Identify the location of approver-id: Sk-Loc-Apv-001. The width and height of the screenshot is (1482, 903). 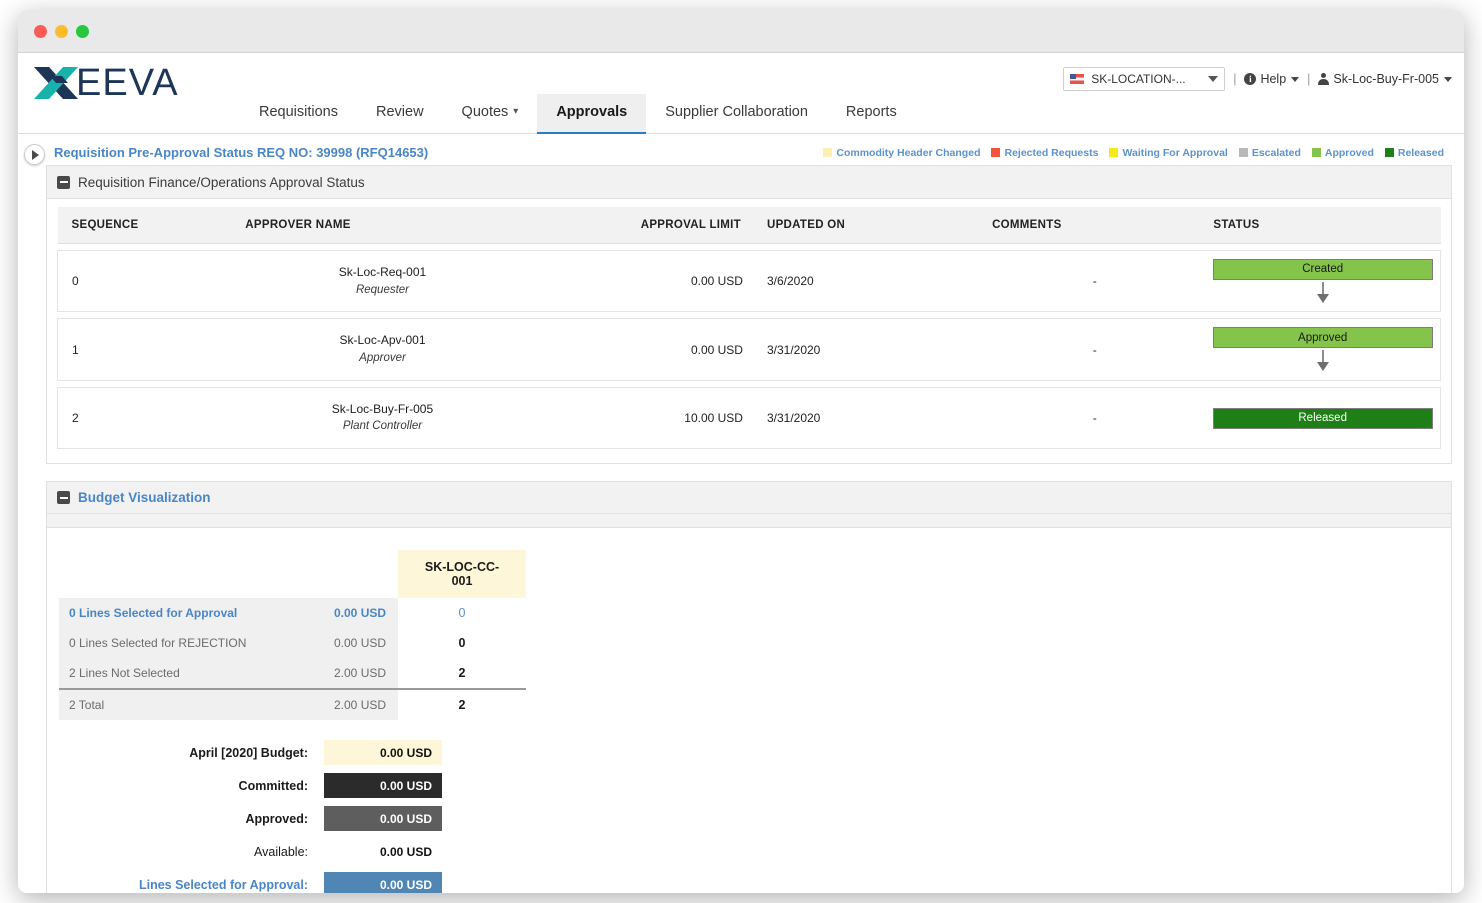
(382, 340).